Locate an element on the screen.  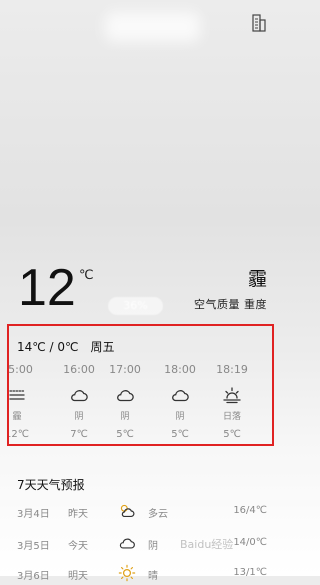
current-condition: 霾 is located at coordinates (257, 279).